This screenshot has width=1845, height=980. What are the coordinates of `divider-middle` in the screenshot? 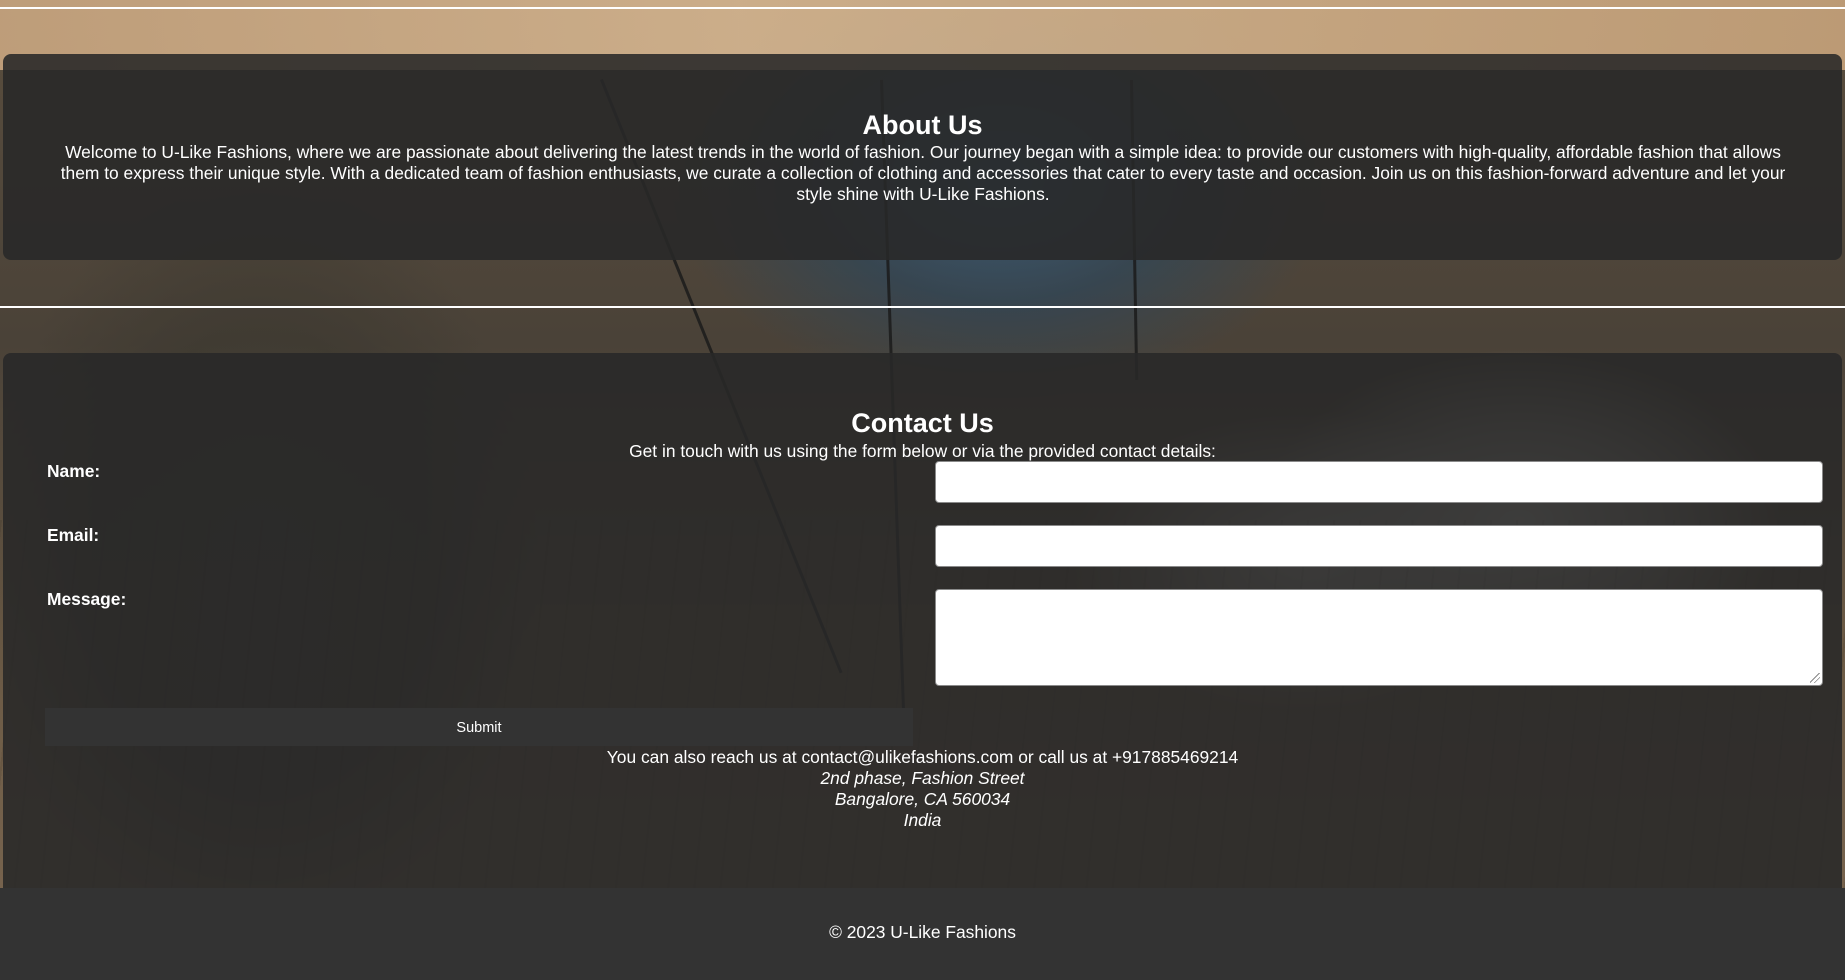 It's located at (922, 307).